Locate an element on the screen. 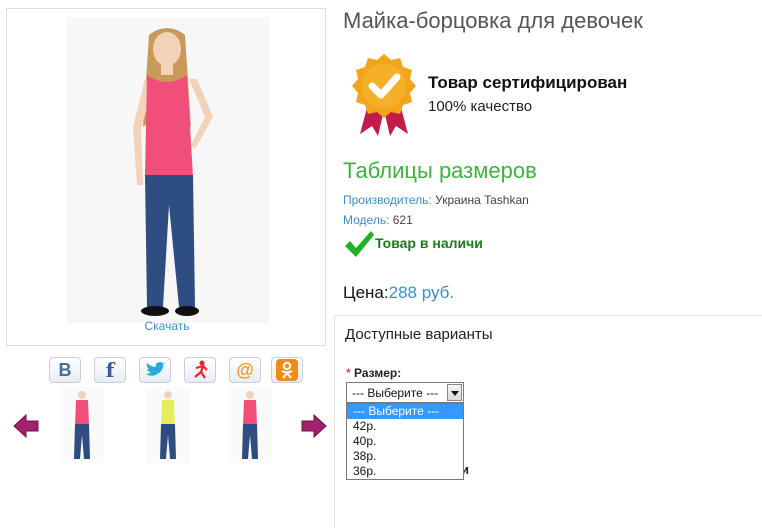 The height and width of the screenshot is (528, 762). variants-title: Доступные варианты is located at coordinates (419, 334).